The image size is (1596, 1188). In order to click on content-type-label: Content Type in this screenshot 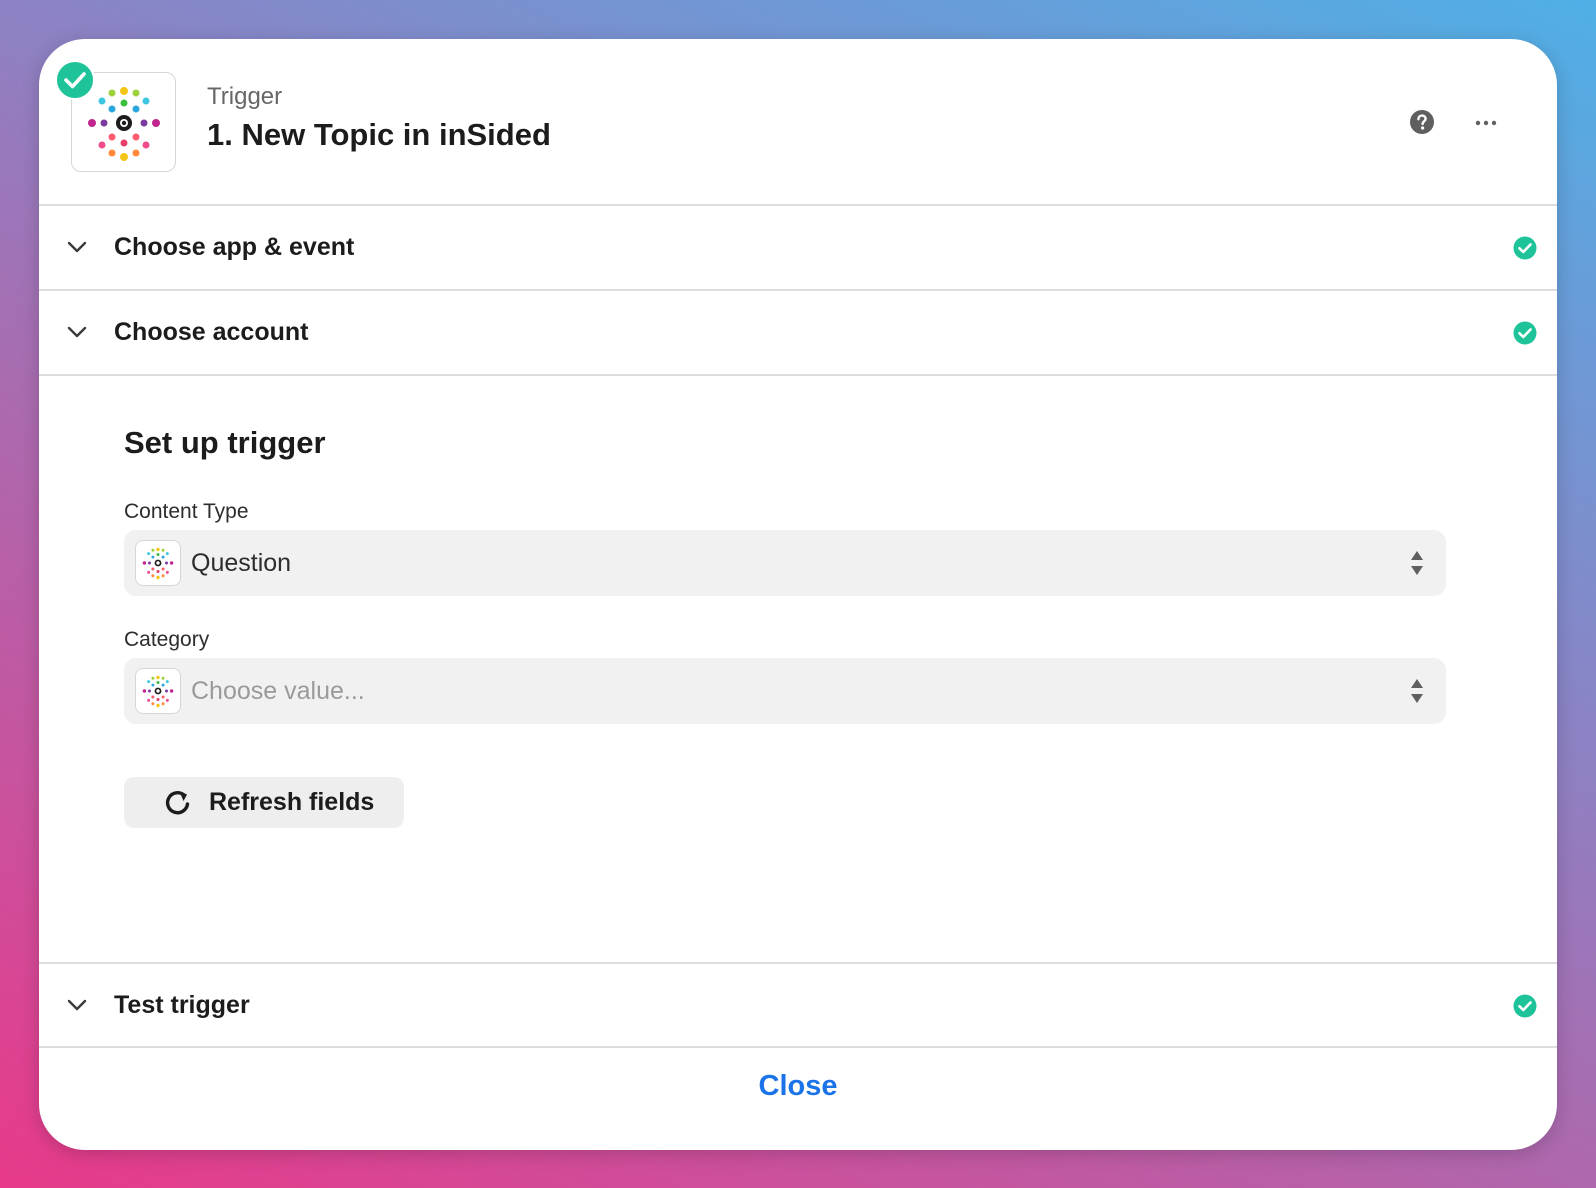, I will do `click(186, 511)`.